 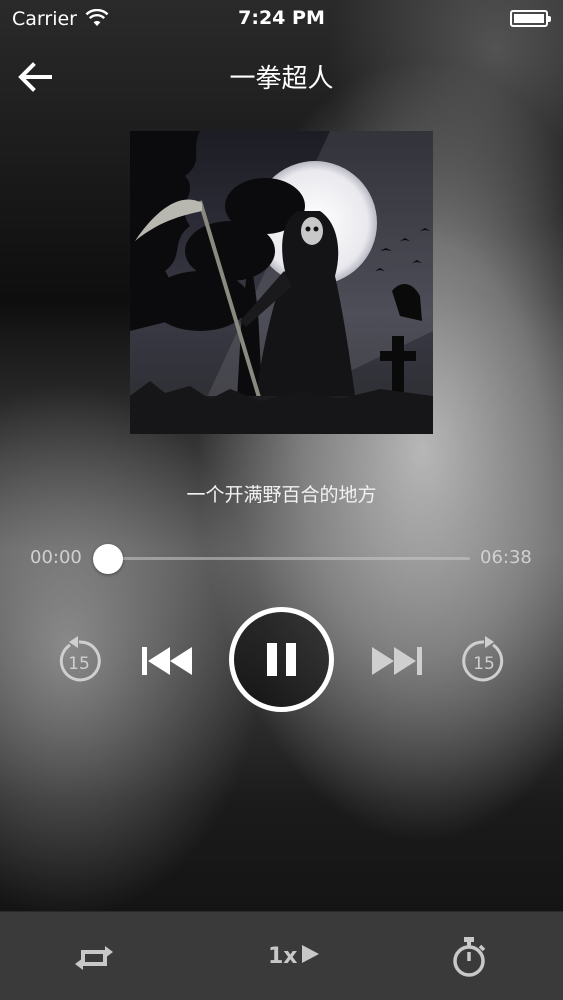 I want to click on timer-button, so click(x=469, y=957).